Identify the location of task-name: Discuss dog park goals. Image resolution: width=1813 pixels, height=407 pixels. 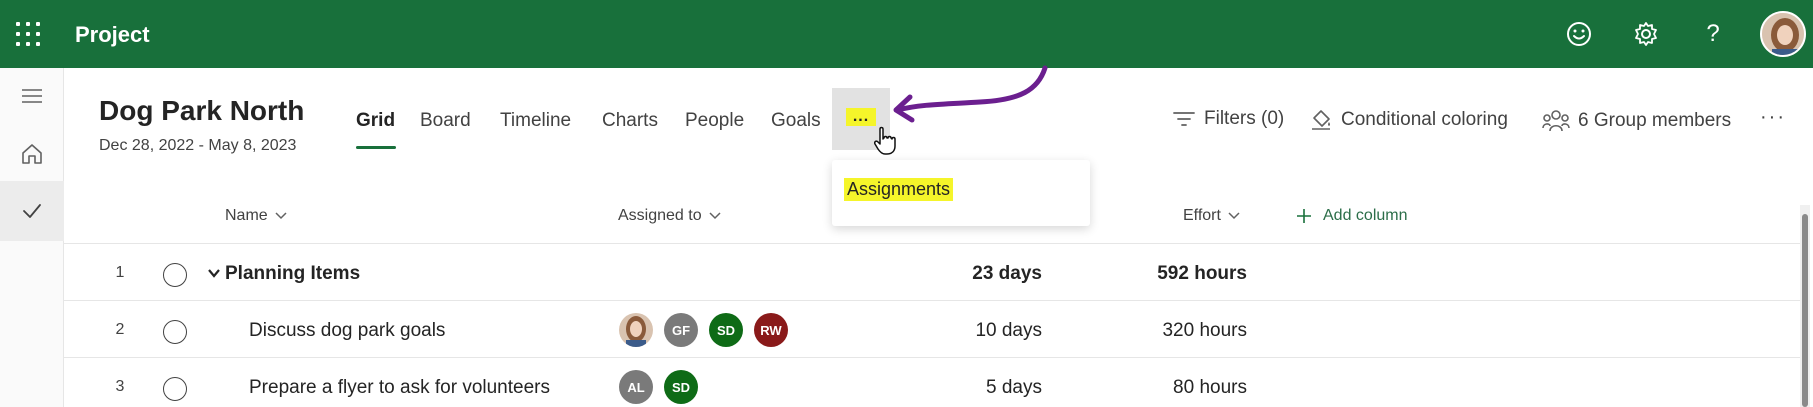
(347, 331).